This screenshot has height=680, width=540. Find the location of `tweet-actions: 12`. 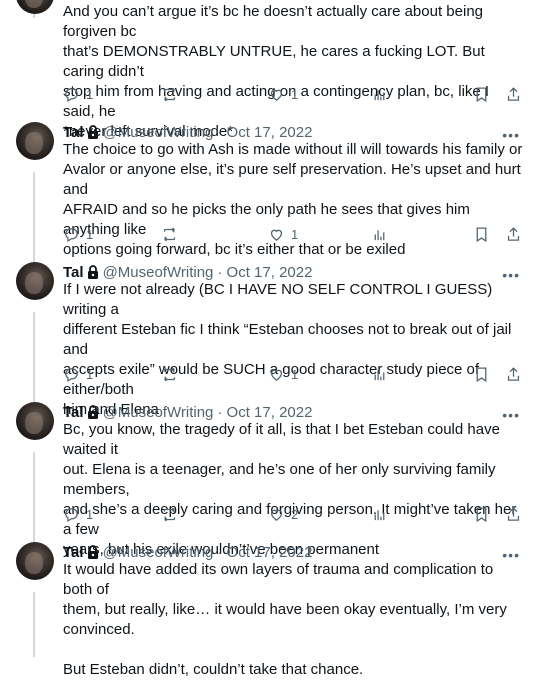

tweet-actions: 12 is located at coordinates (295, 516).